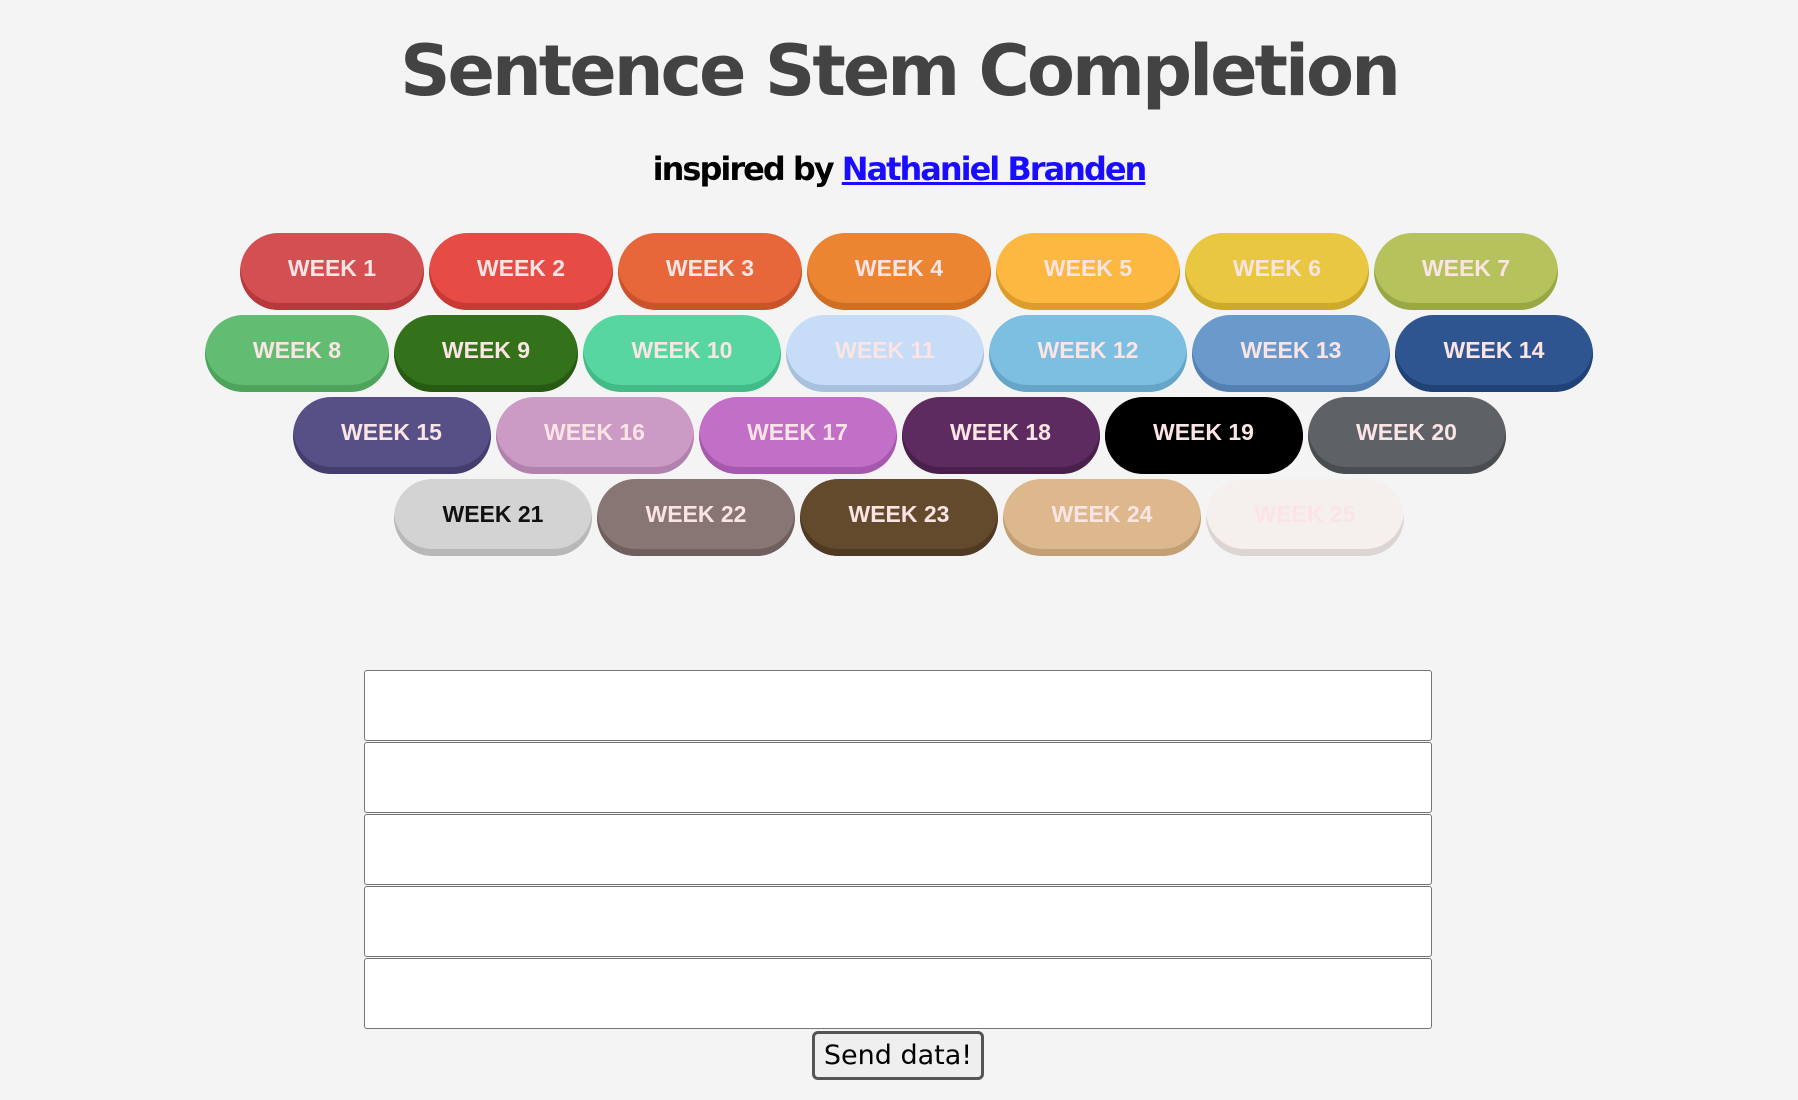 The width and height of the screenshot is (1798, 1100). I want to click on author-link: Nathaniel Branden, so click(995, 169).